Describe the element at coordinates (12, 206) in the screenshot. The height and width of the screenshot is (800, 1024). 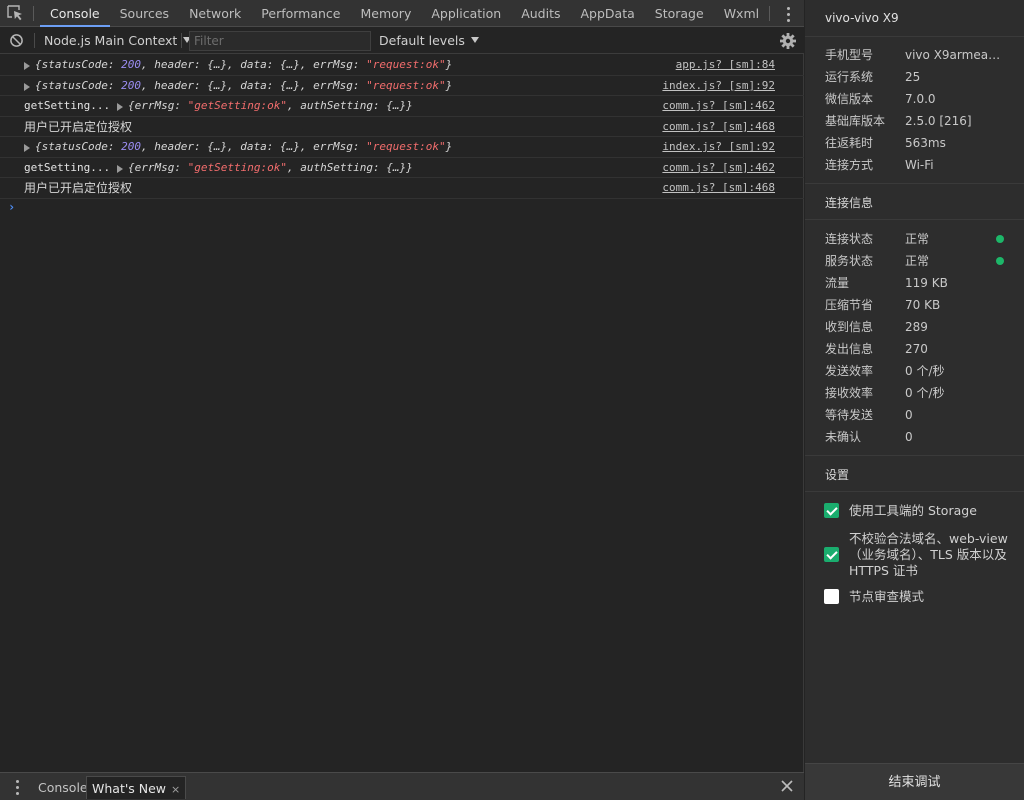
I see `prompt-caret-icon: ›` at that location.